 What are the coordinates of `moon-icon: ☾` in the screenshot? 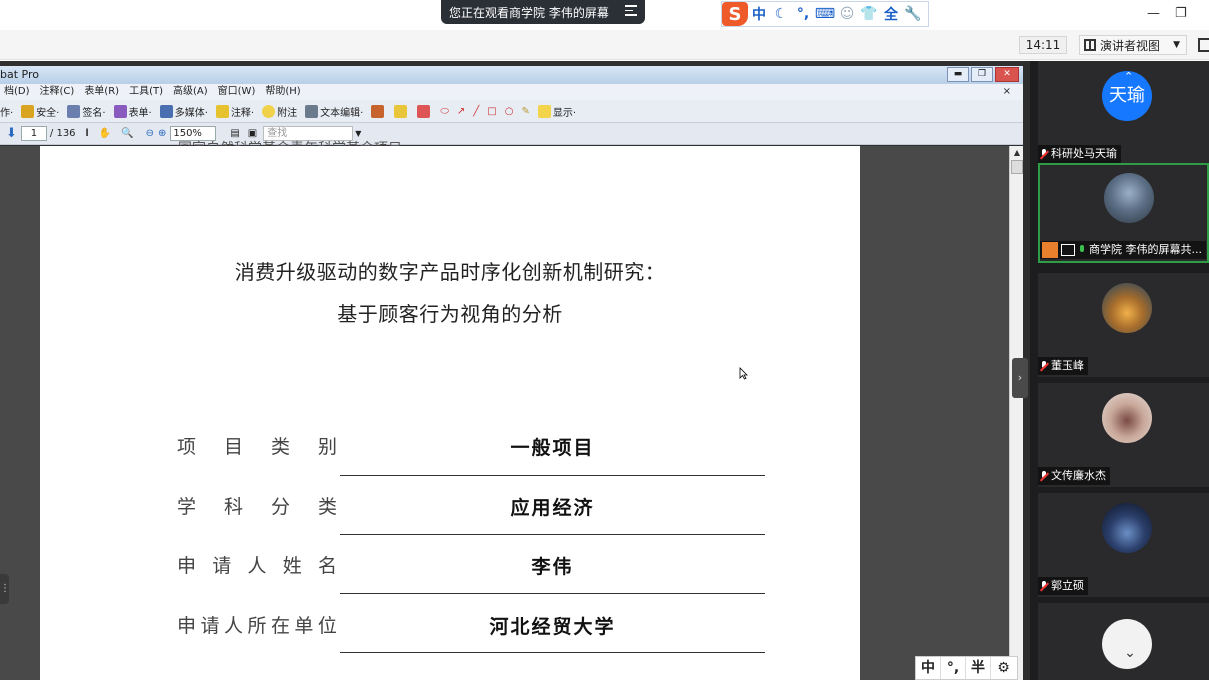 It's located at (781, 14).